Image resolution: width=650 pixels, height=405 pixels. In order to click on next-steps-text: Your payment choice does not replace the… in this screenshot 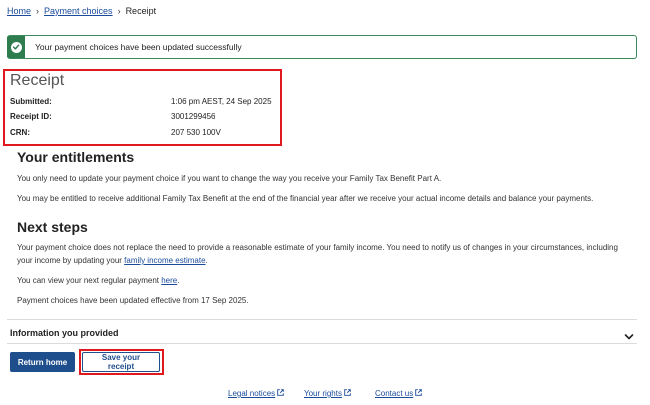, I will do `click(317, 254)`.